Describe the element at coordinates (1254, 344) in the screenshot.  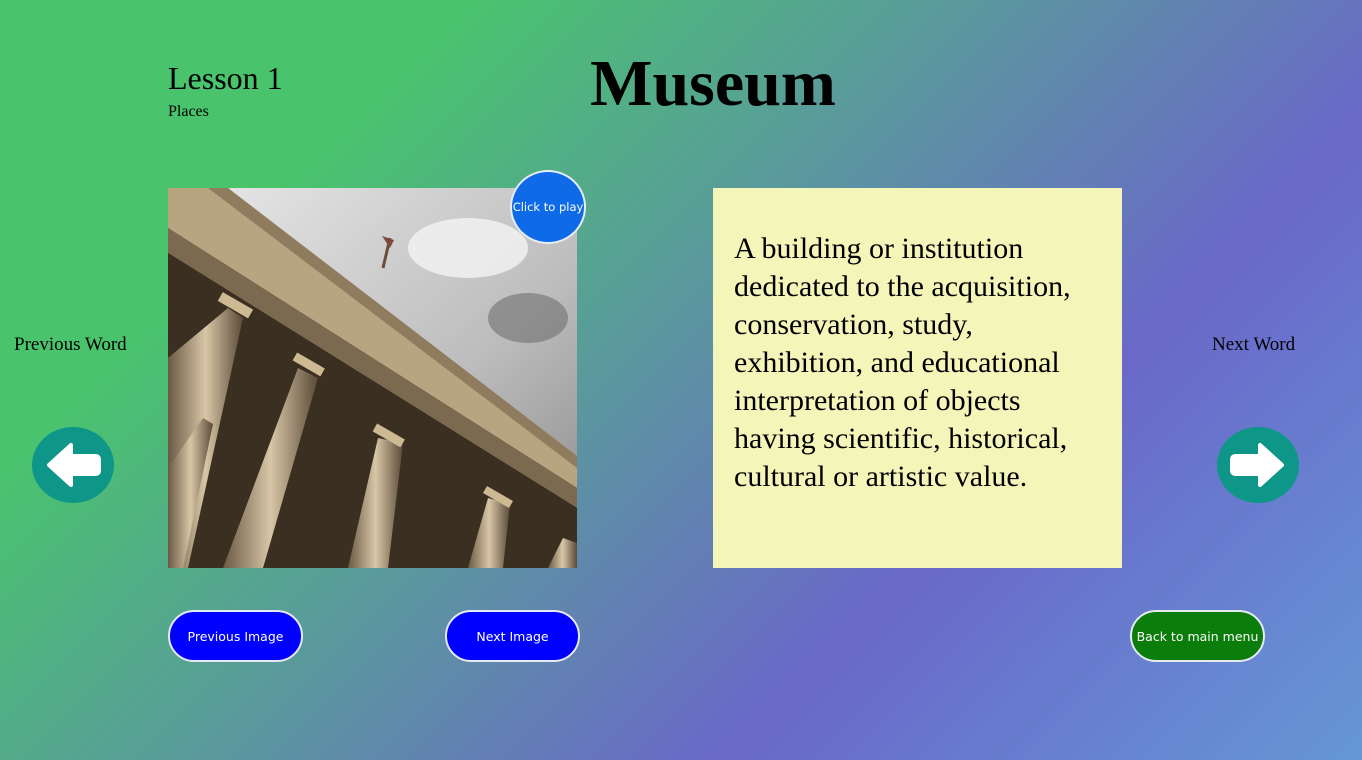
I see `next-word-label: Next Word` at that location.